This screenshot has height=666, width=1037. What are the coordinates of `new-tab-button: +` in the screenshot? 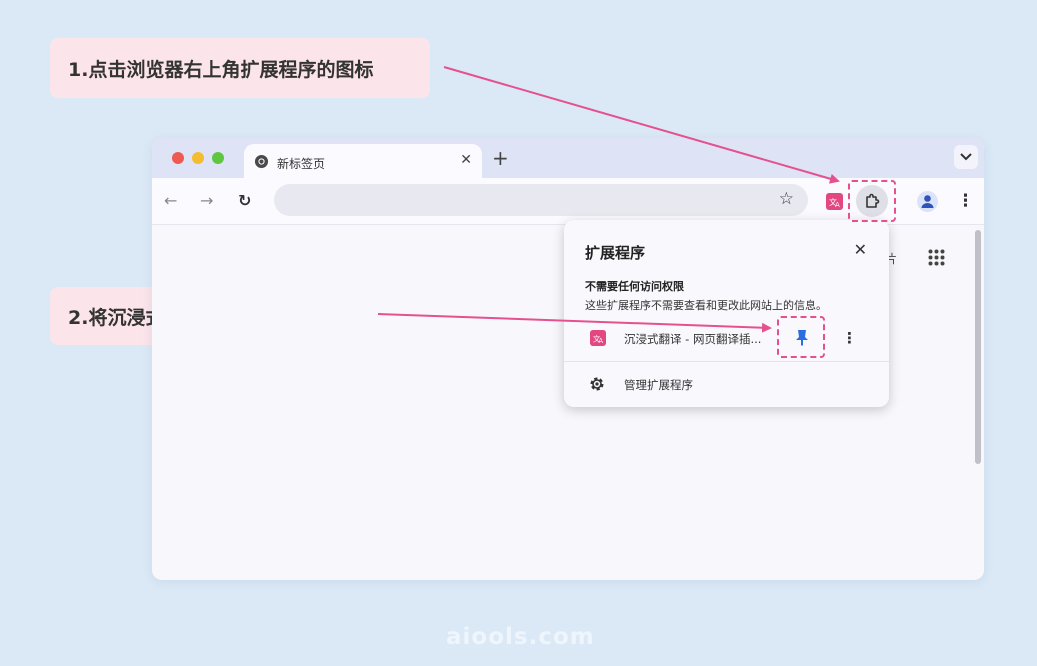 It's located at (500, 158).